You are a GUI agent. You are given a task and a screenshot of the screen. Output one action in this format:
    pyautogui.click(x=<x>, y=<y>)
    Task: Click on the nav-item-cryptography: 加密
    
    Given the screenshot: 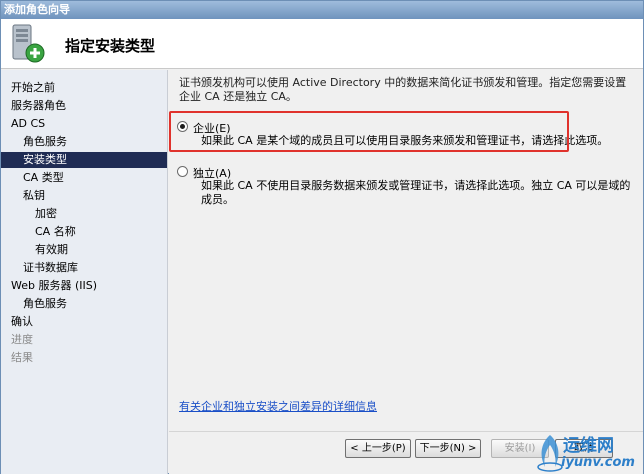 What is the action you would take?
    pyautogui.click(x=84, y=214)
    